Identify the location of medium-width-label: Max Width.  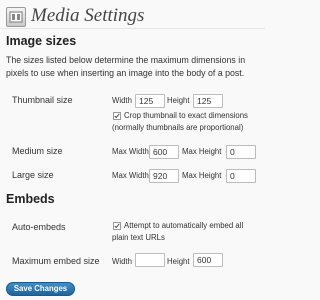
(130, 151).